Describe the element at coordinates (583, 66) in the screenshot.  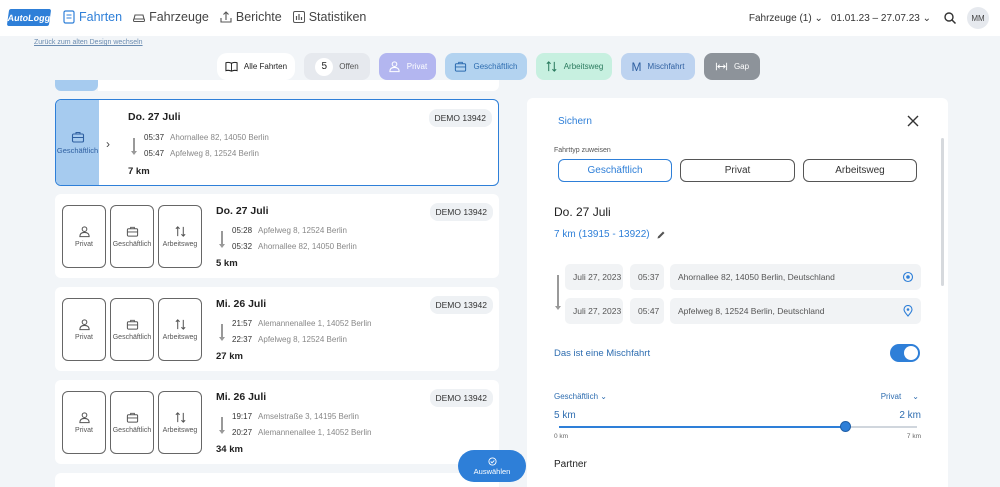
I see `filter-label: Arbeitsweg` at that location.